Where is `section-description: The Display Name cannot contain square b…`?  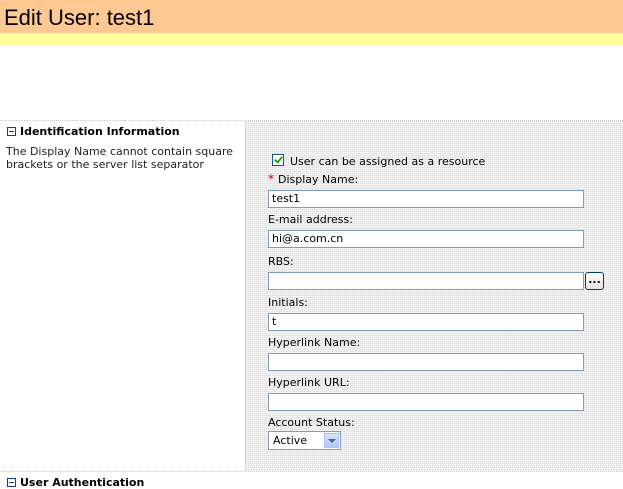 section-description: The Display Name cannot contain square b… is located at coordinates (120, 158).